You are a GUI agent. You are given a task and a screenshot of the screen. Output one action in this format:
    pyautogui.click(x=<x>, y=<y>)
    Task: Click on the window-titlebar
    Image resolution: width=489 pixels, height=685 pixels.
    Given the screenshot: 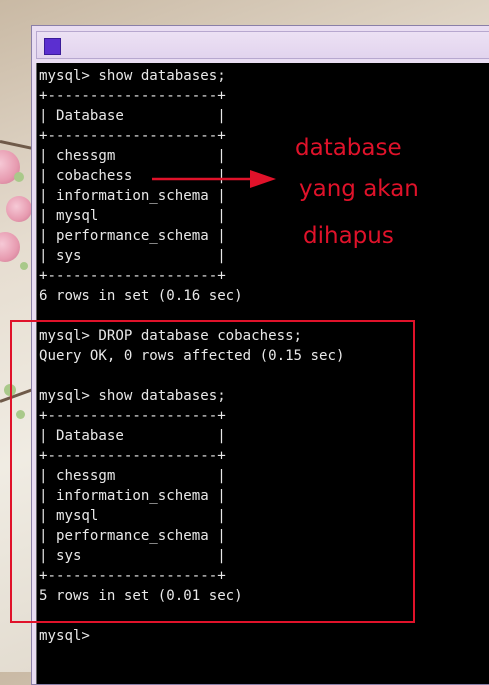 What is the action you would take?
    pyautogui.click(x=262, y=45)
    